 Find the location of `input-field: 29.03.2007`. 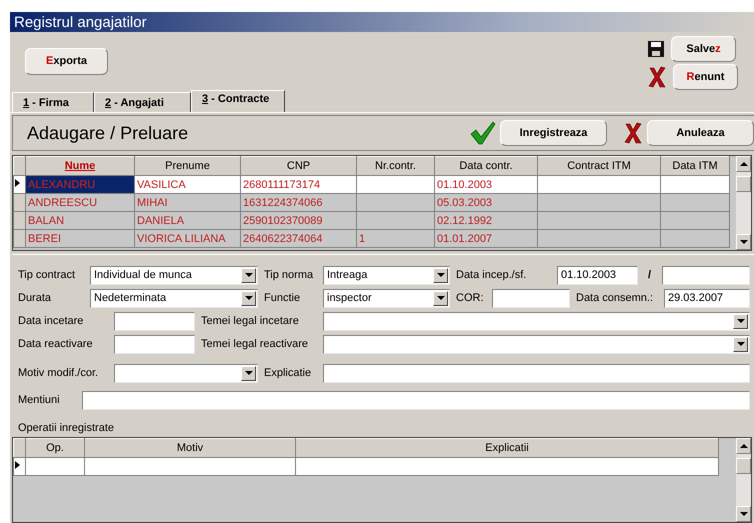

input-field: 29.03.2007 is located at coordinates (707, 298).